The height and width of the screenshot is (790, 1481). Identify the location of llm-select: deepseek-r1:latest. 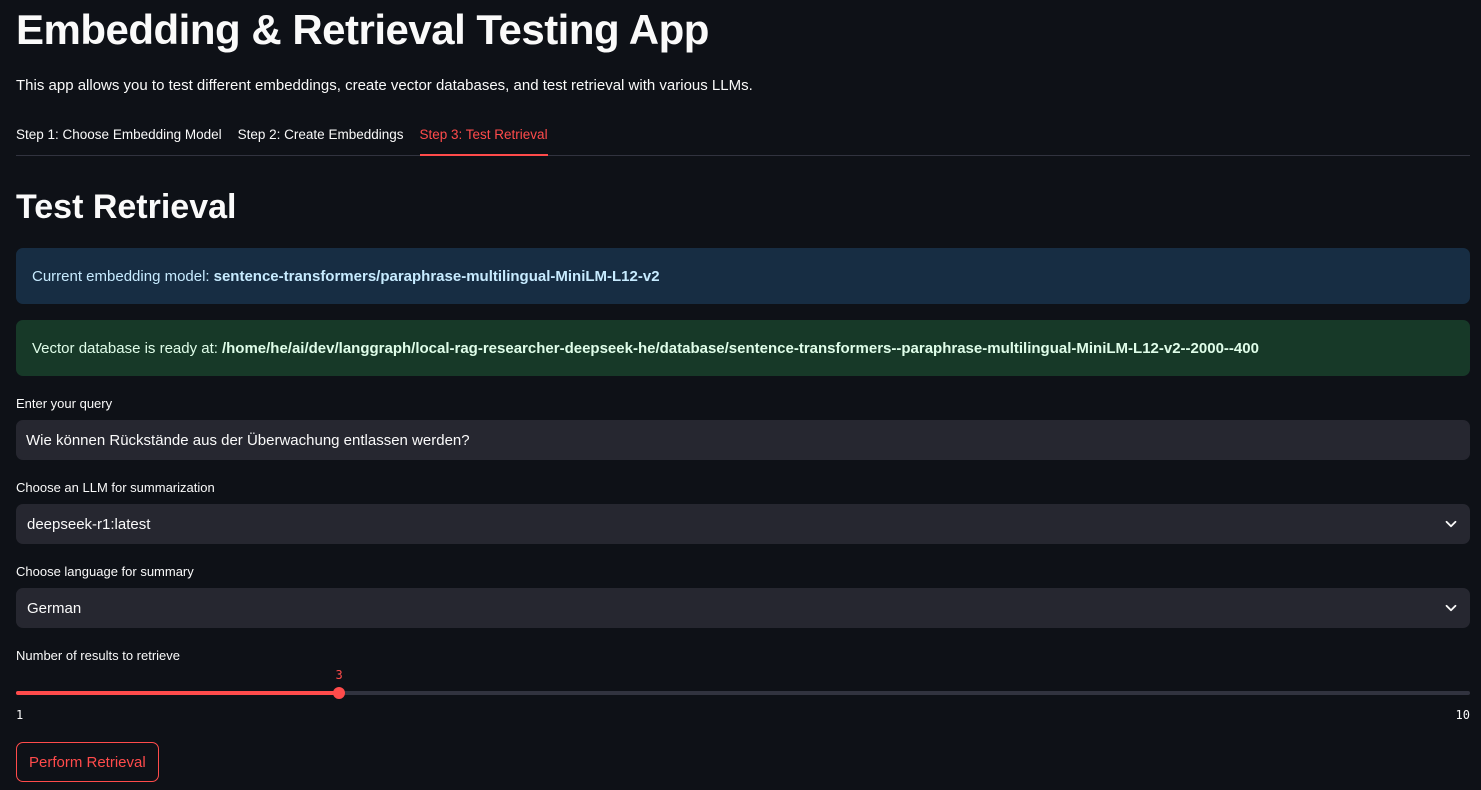
(743, 524).